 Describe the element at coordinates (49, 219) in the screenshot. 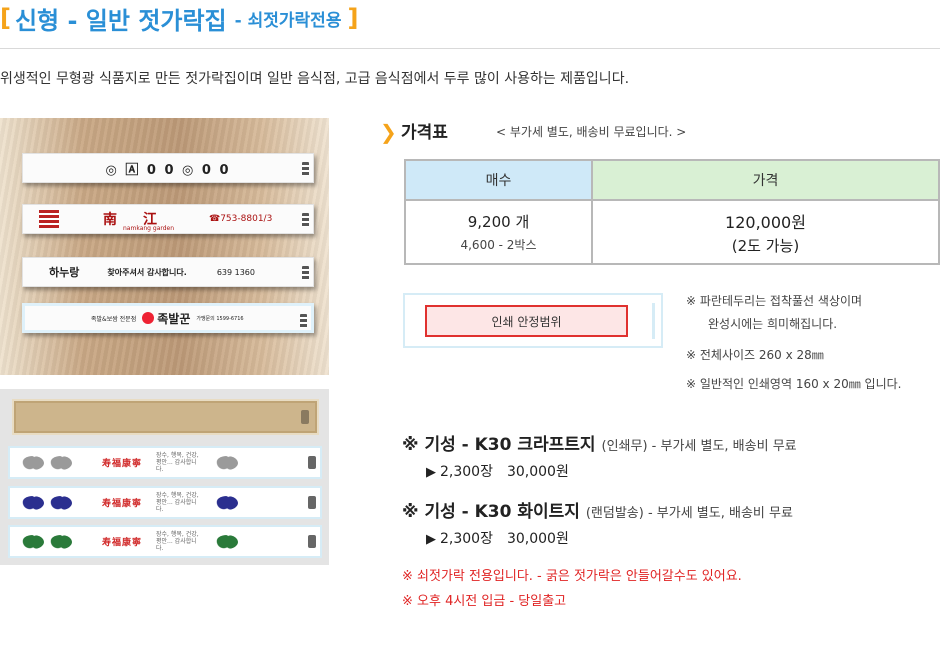

I see `wave-logo-icon` at that location.